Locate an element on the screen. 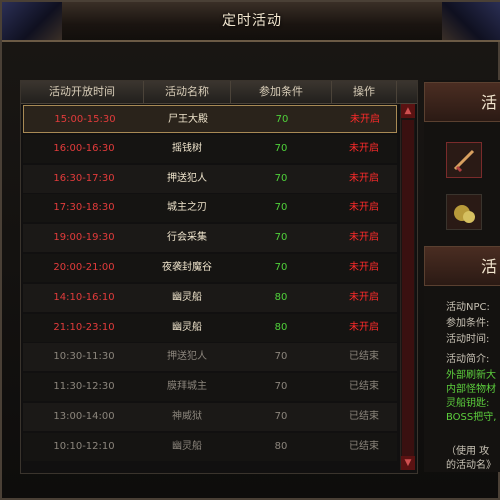 The width and height of the screenshot is (500, 500). table-header: 活动开放时间 活动名称 参加条件 操作 is located at coordinates (219, 92).